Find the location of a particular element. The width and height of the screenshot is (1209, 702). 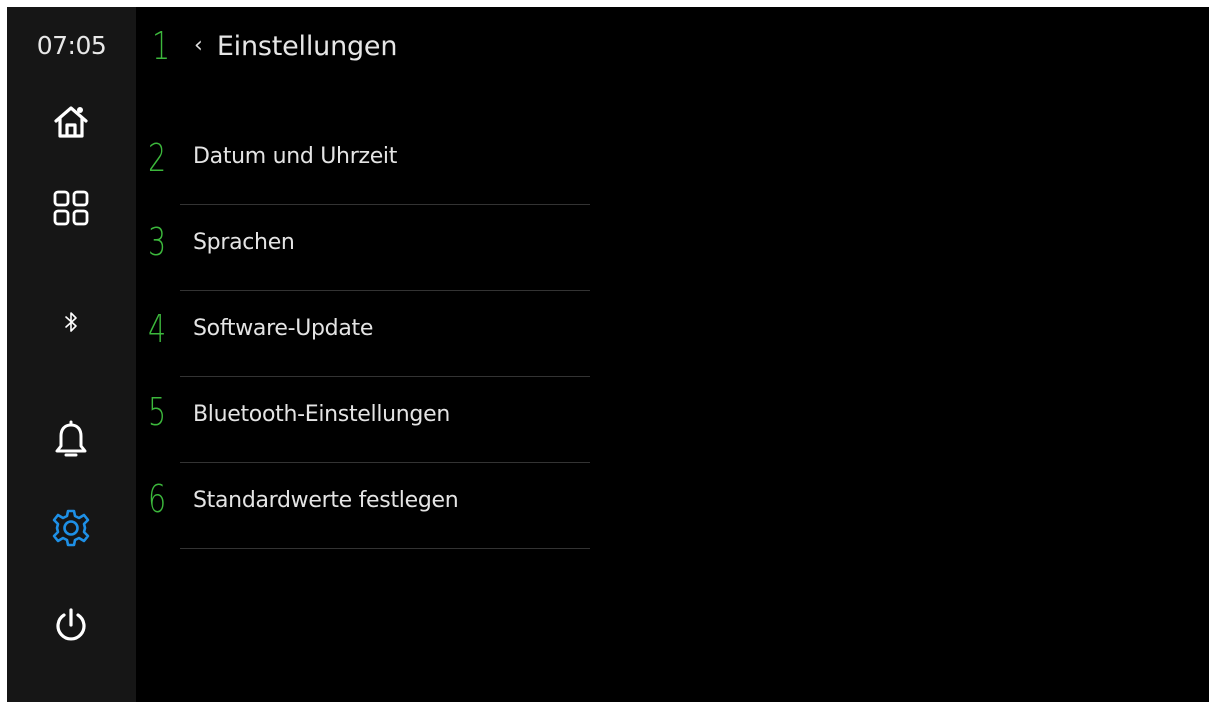

gear-icon is located at coordinates (71, 528).